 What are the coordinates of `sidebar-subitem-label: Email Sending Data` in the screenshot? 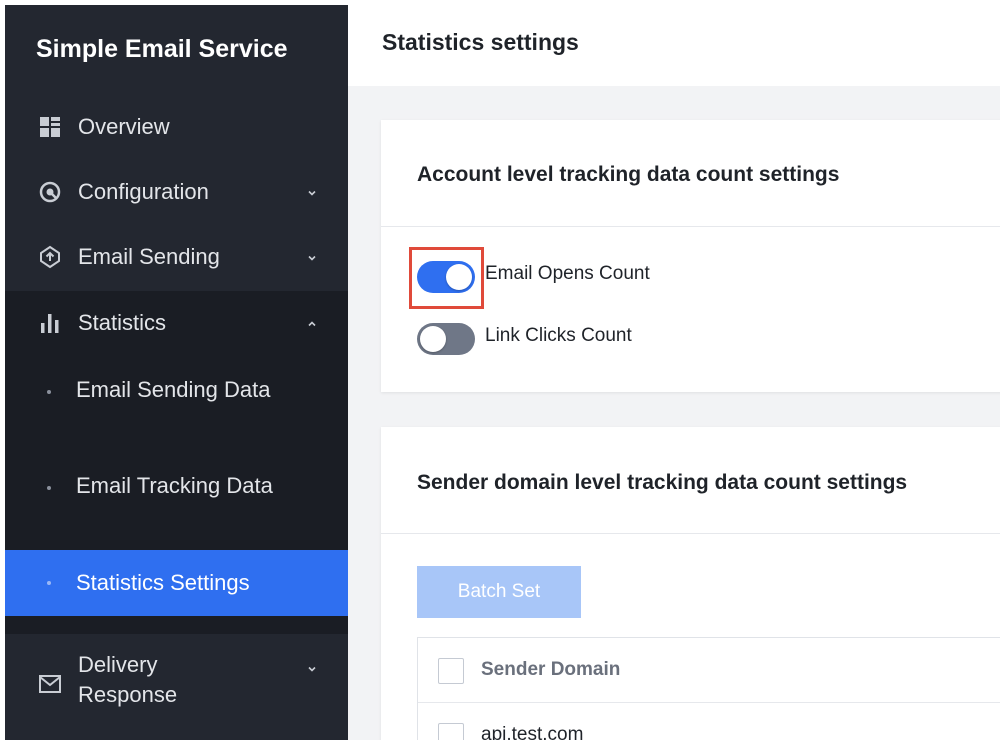 It's located at (173, 389).